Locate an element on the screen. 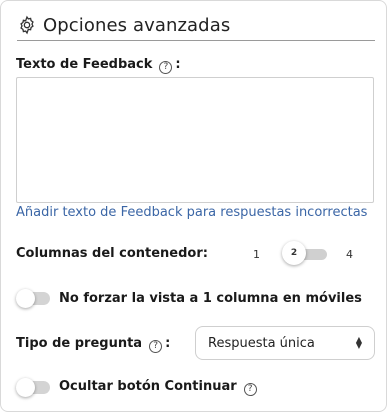 Image resolution: width=389 pixels, height=414 pixels. question-type-label: Tipo de pregunta?: is located at coordinates (93, 344).